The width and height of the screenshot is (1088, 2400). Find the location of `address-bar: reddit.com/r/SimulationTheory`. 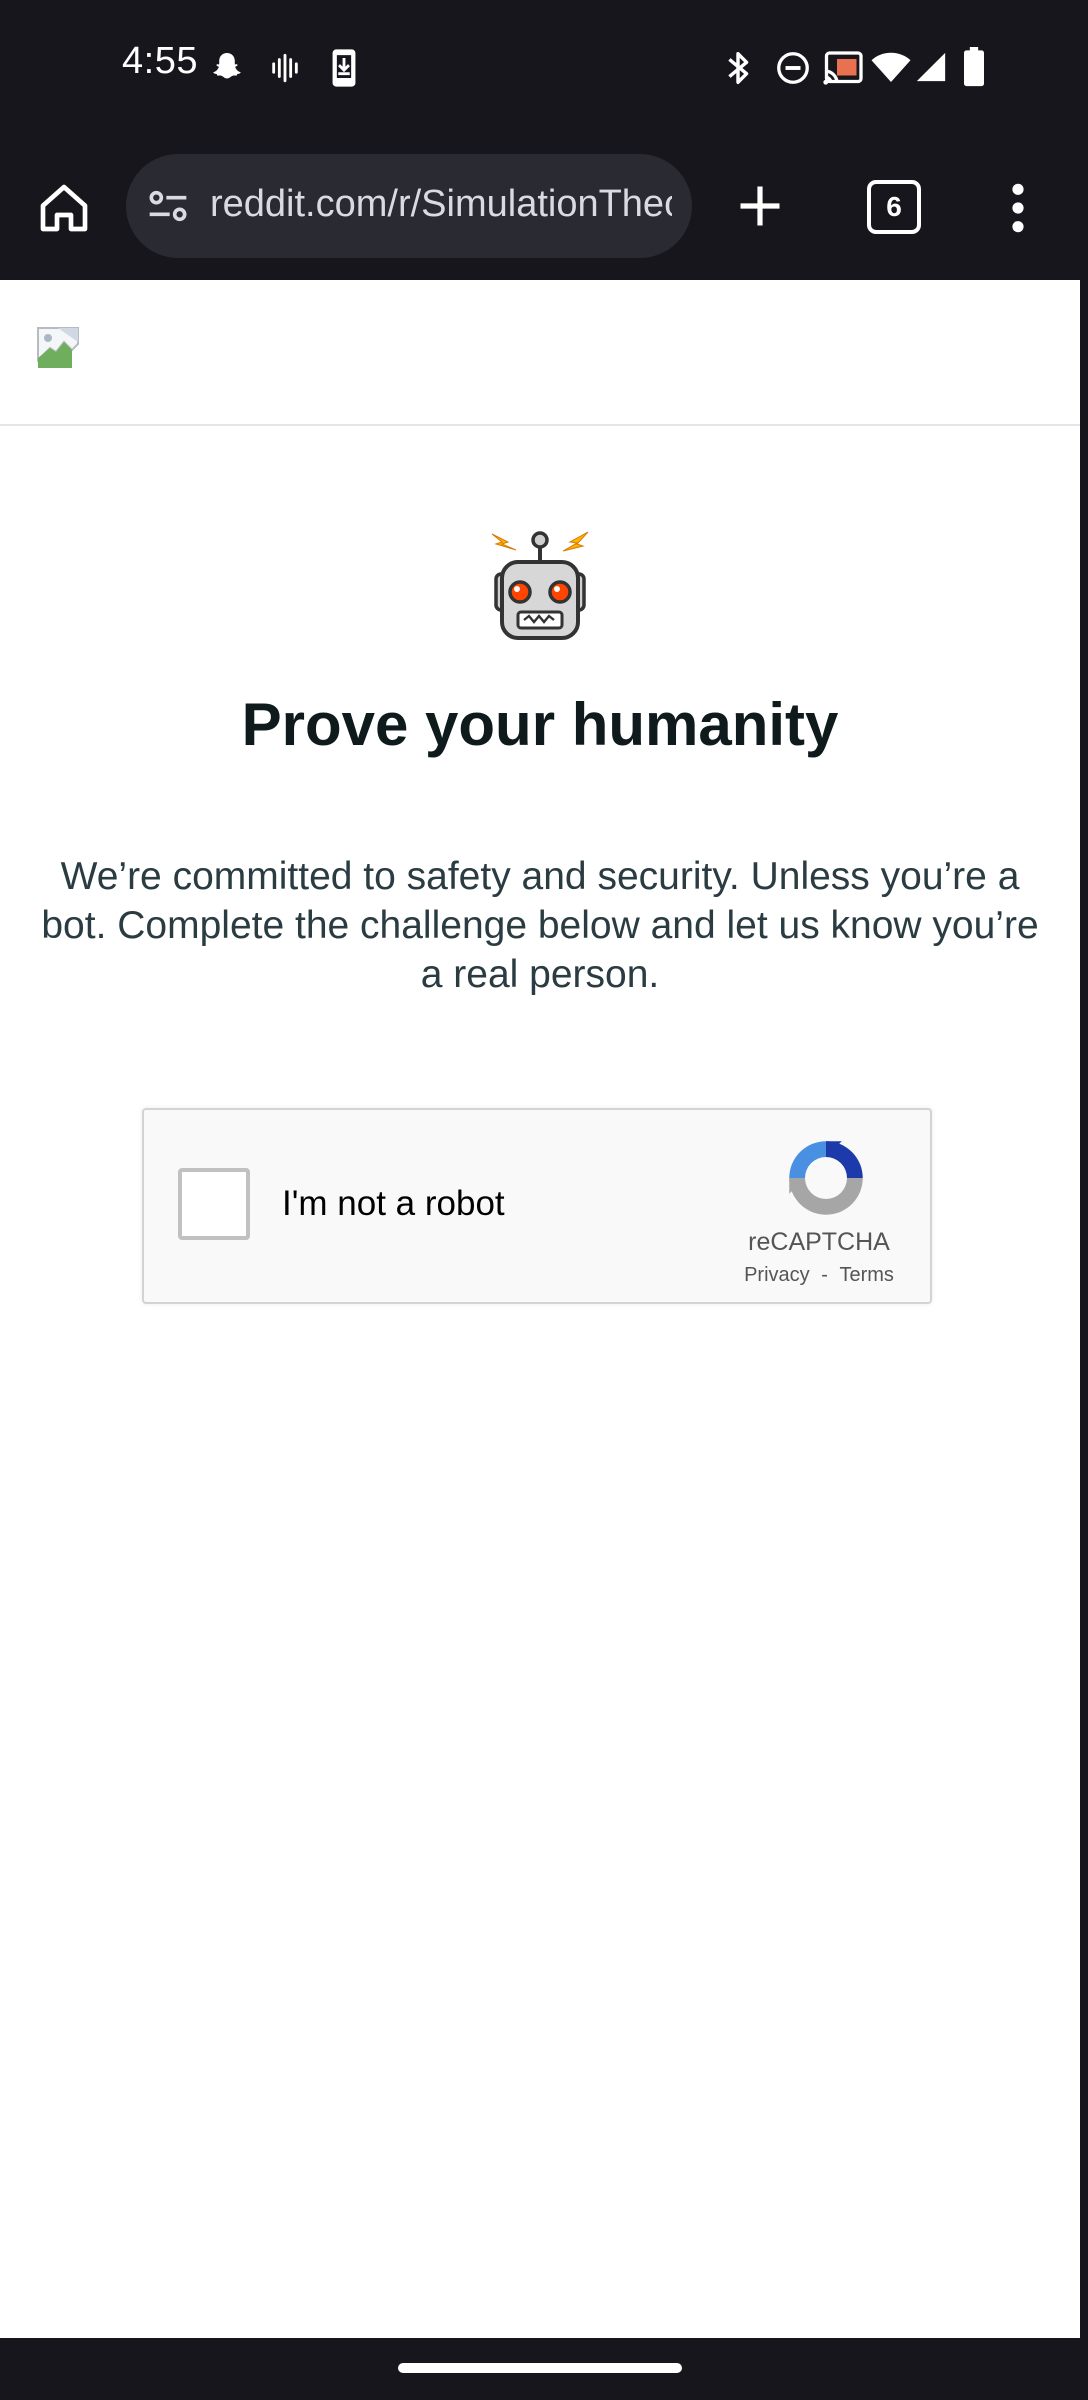

address-bar: reddit.com/r/SimulationTheory is located at coordinates (409, 206).